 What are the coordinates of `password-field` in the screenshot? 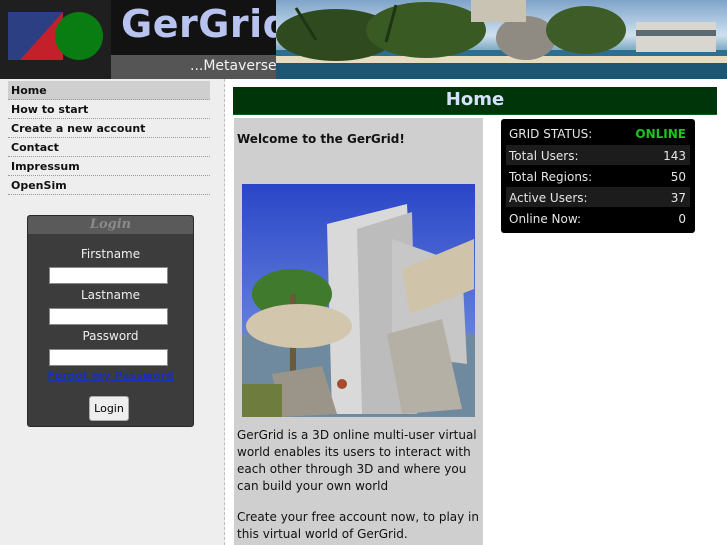 It's located at (108, 357).